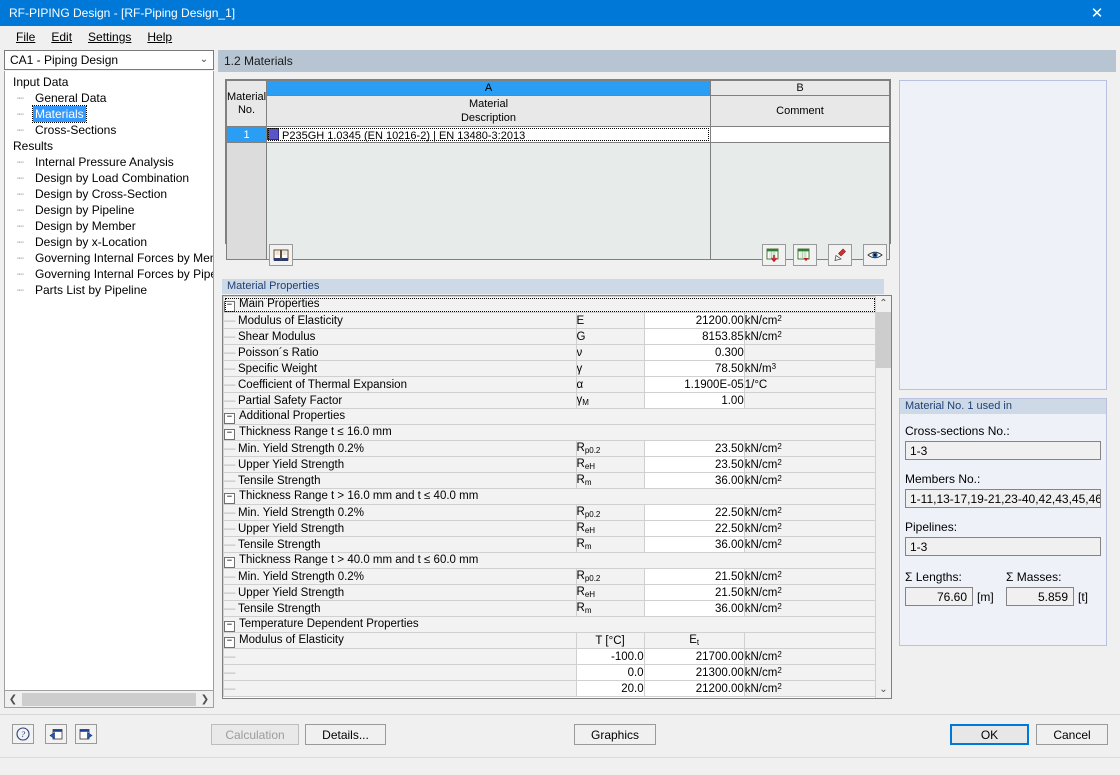 The height and width of the screenshot is (775, 1120). What do you see at coordinates (774, 255) in the screenshot?
I see `import-from-excel-button` at bounding box center [774, 255].